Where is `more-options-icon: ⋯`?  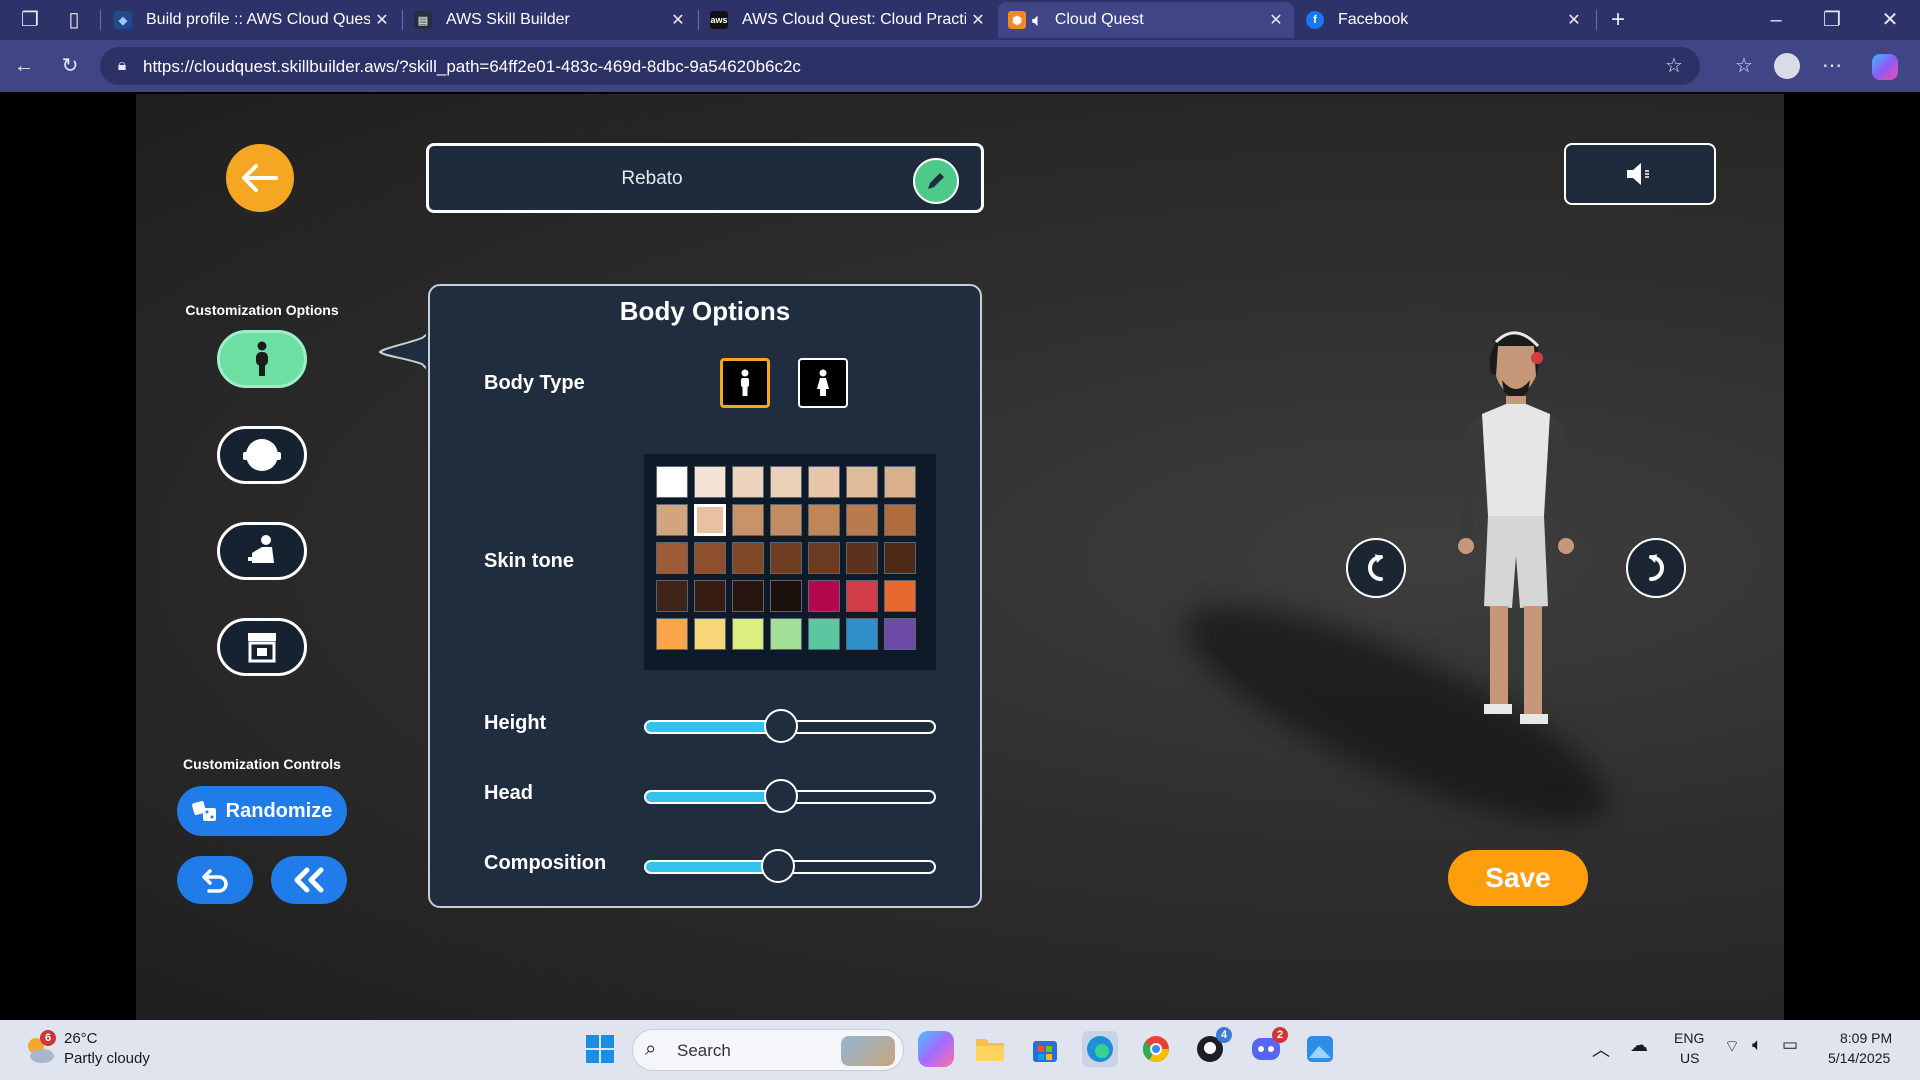
more-options-icon: ⋯ is located at coordinates (1832, 66).